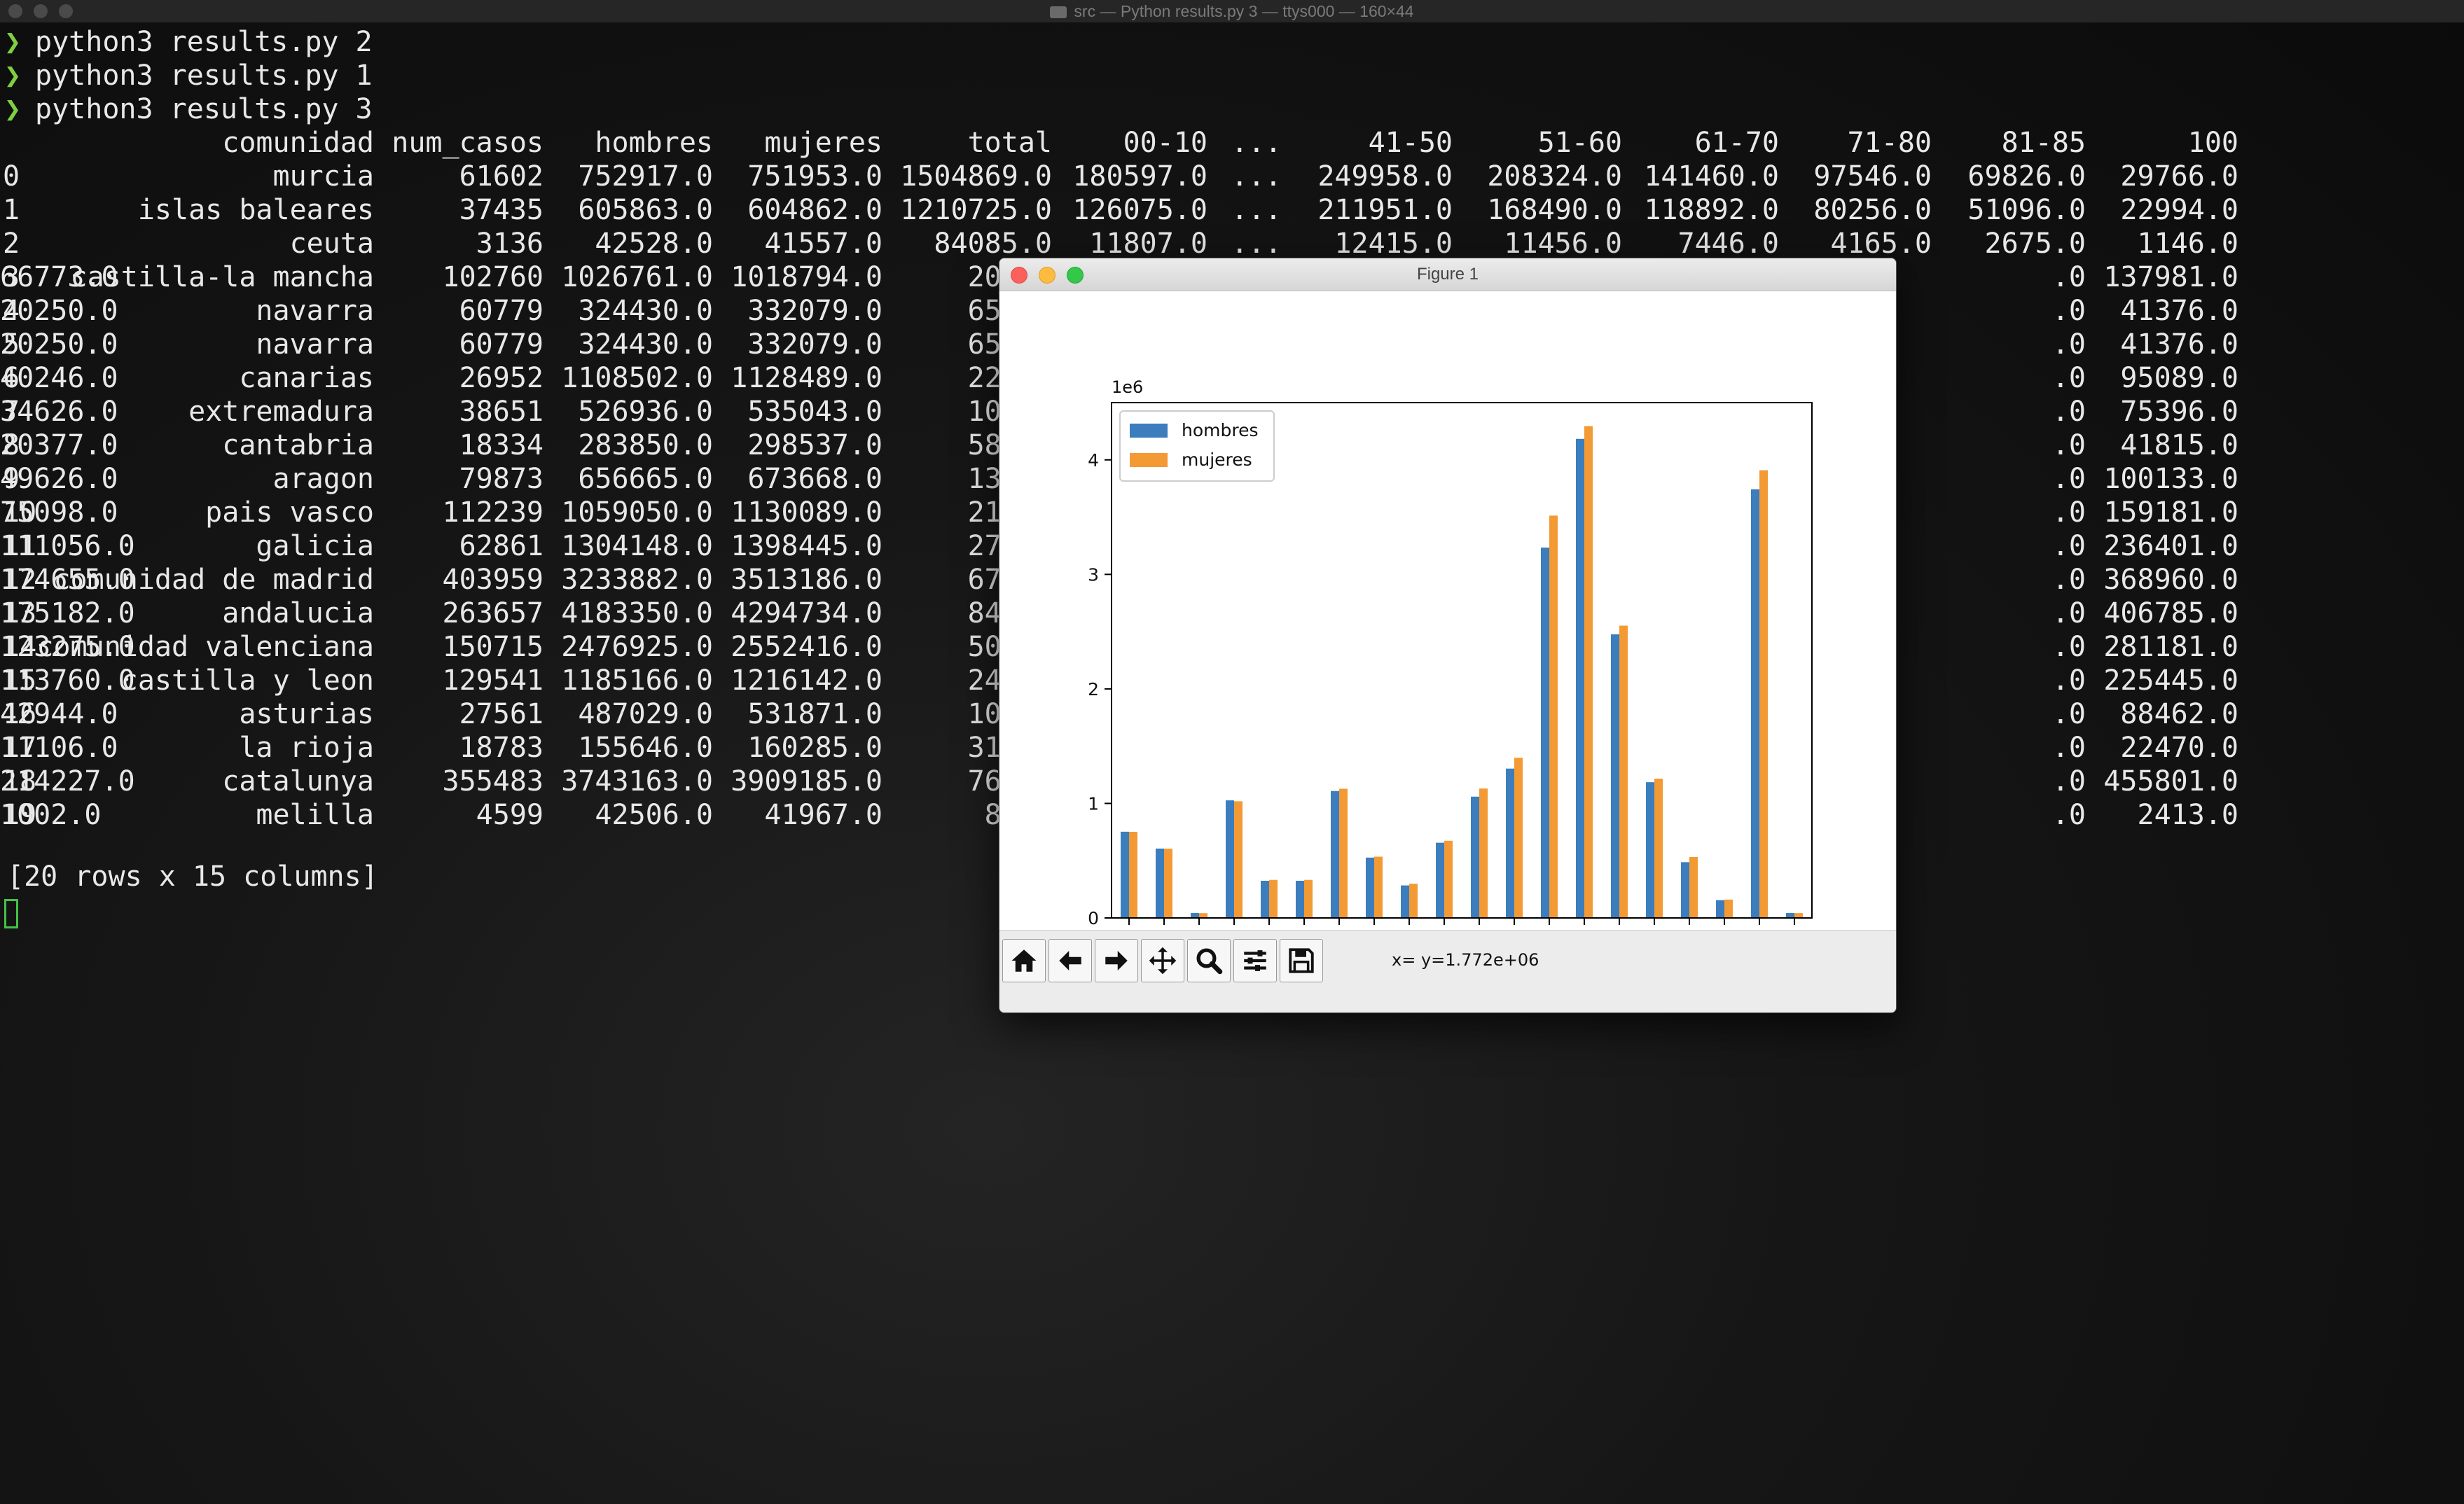 This screenshot has height=1504, width=2464. I want to click on column-header: num_casos, so click(468, 143).